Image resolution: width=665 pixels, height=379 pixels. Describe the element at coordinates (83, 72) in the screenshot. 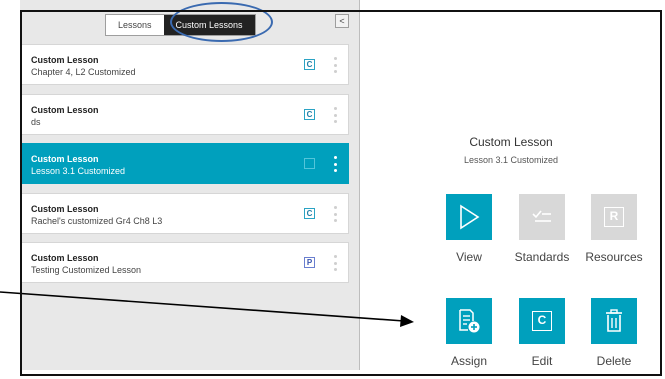

I see `lesson-item-subtitle: Chapter 4, L2 Customized` at that location.